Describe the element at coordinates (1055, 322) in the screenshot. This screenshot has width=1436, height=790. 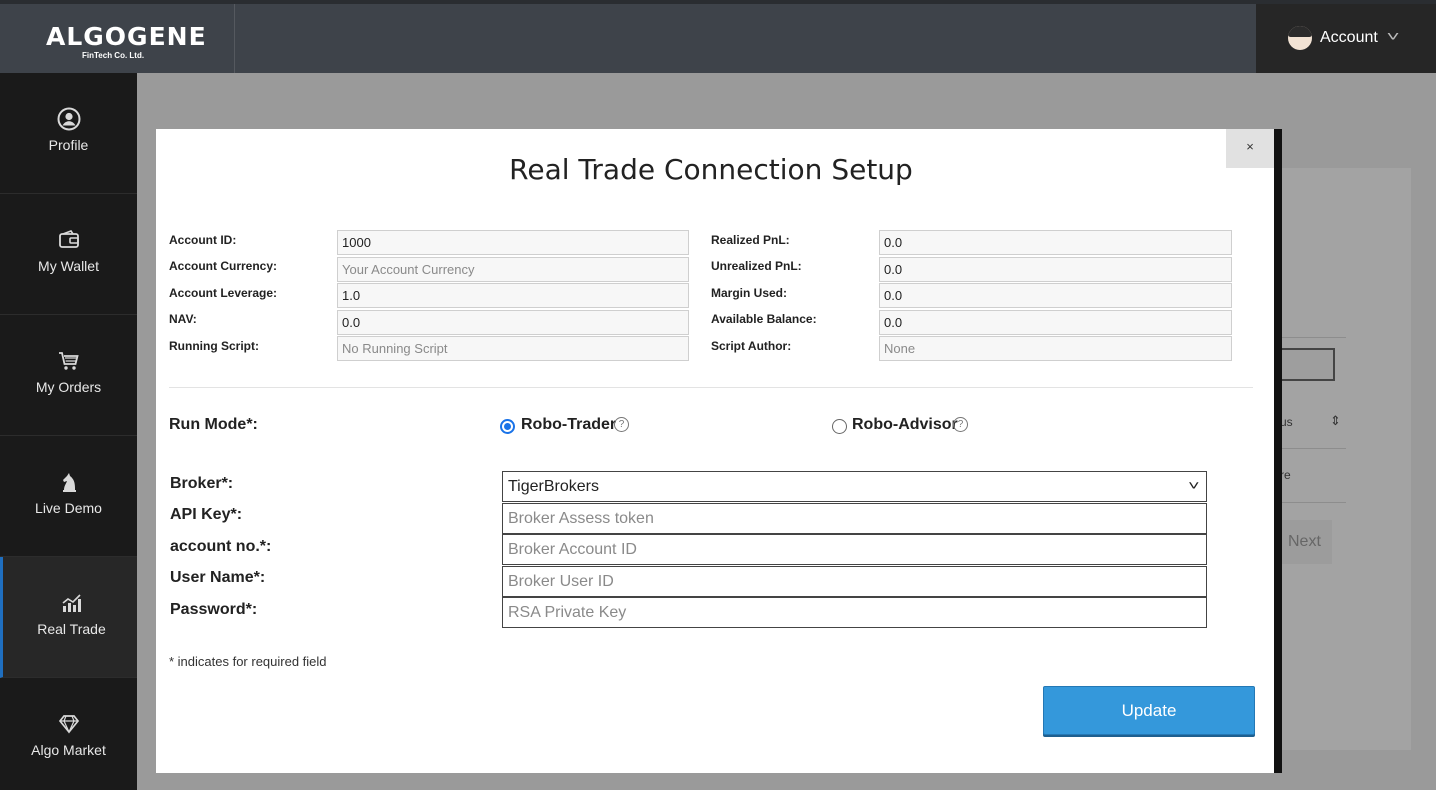
I see `available-balance-field: 0.0` at that location.